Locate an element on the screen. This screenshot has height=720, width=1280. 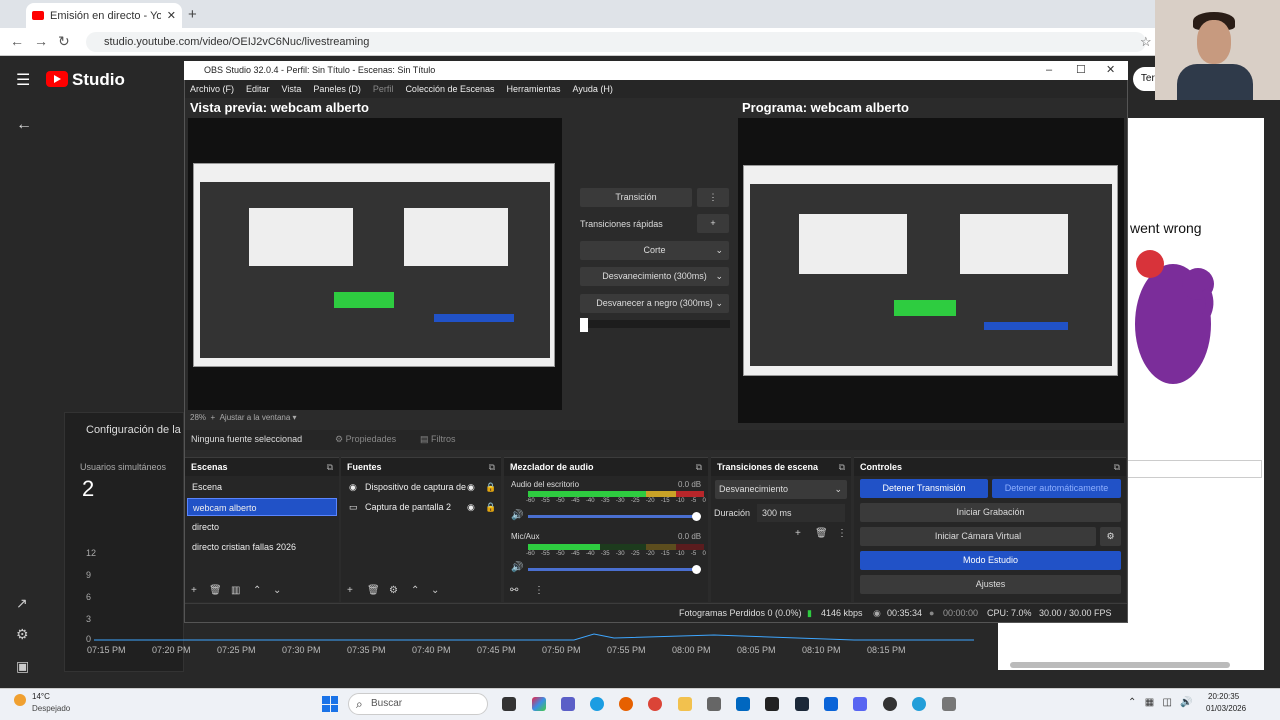
teams-icon is located at coordinates (568, 704).